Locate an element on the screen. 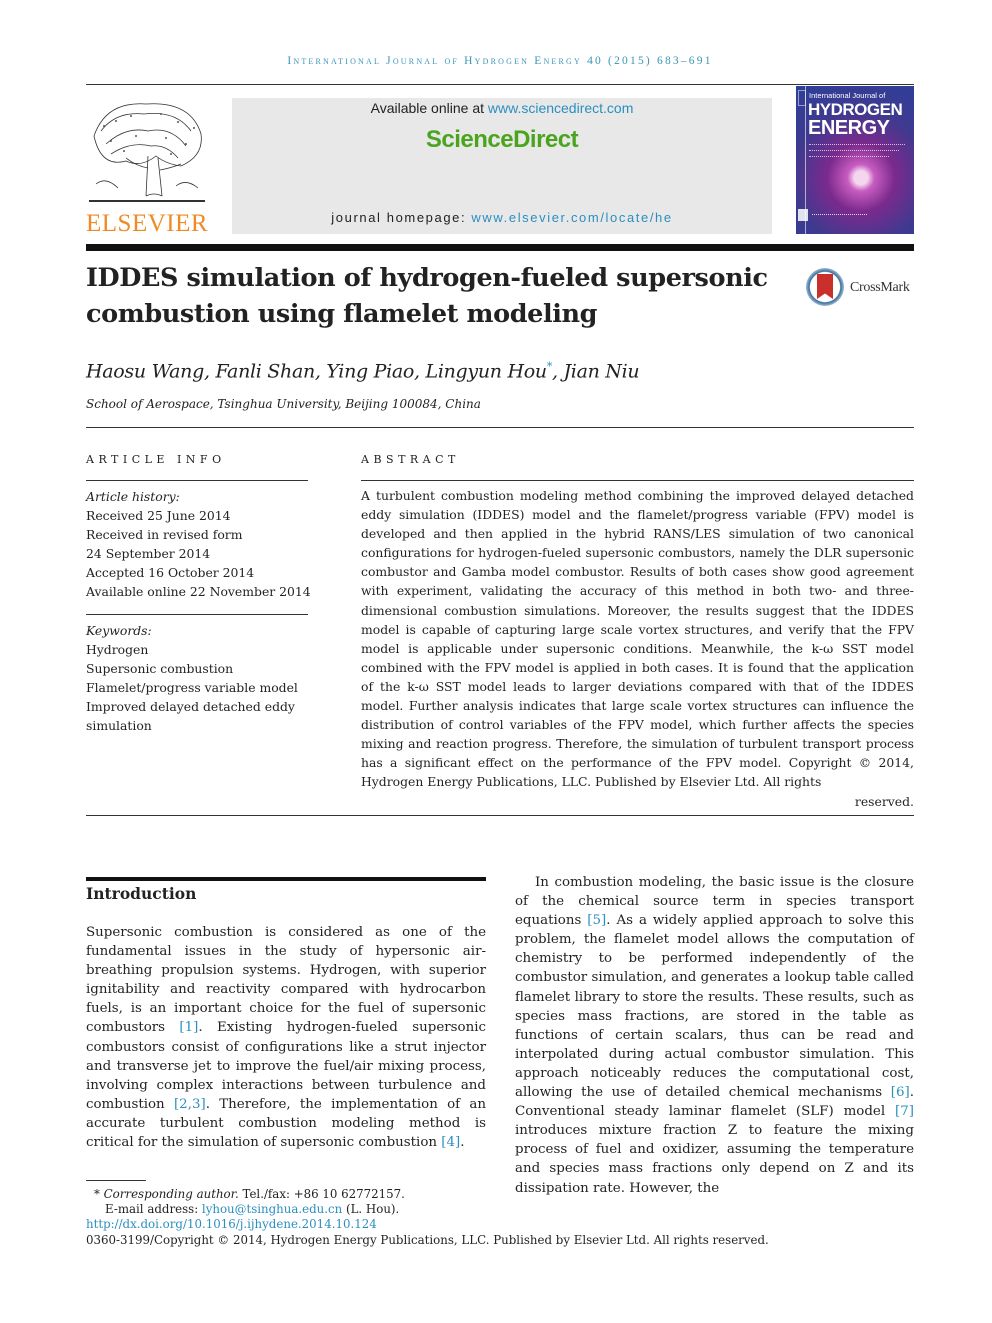  article-info-heading: ARTICLE INFO is located at coordinates (156, 459).